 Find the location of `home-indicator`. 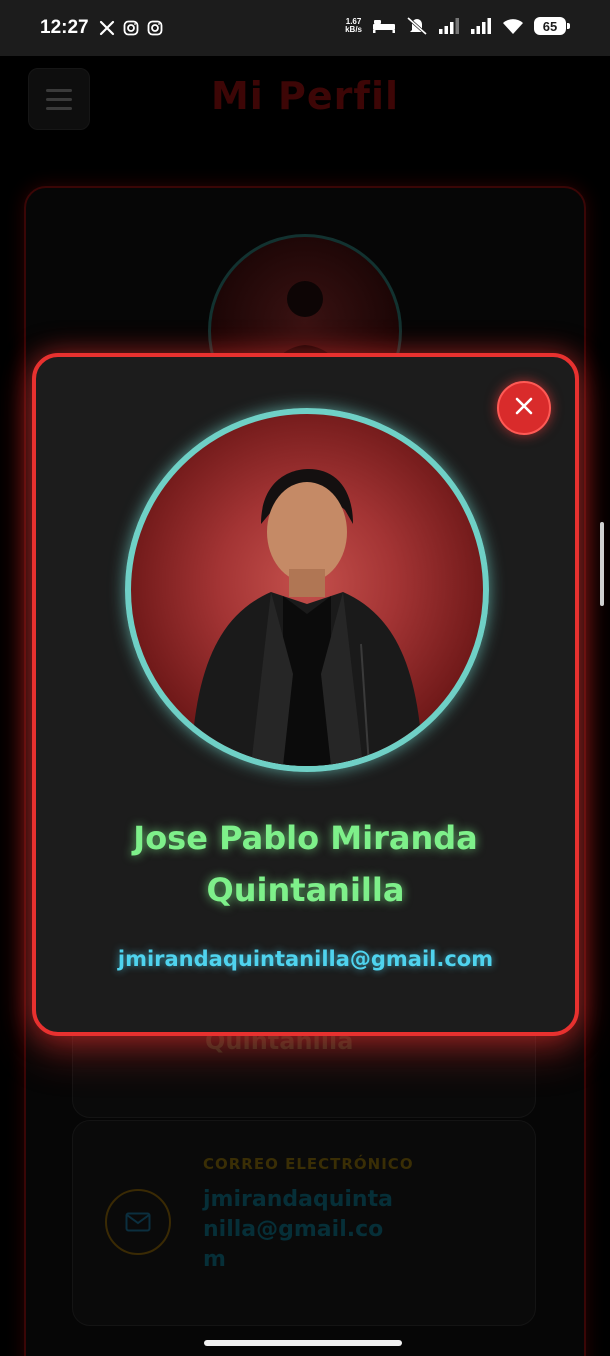

home-indicator is located at coordinates (303, 1343).